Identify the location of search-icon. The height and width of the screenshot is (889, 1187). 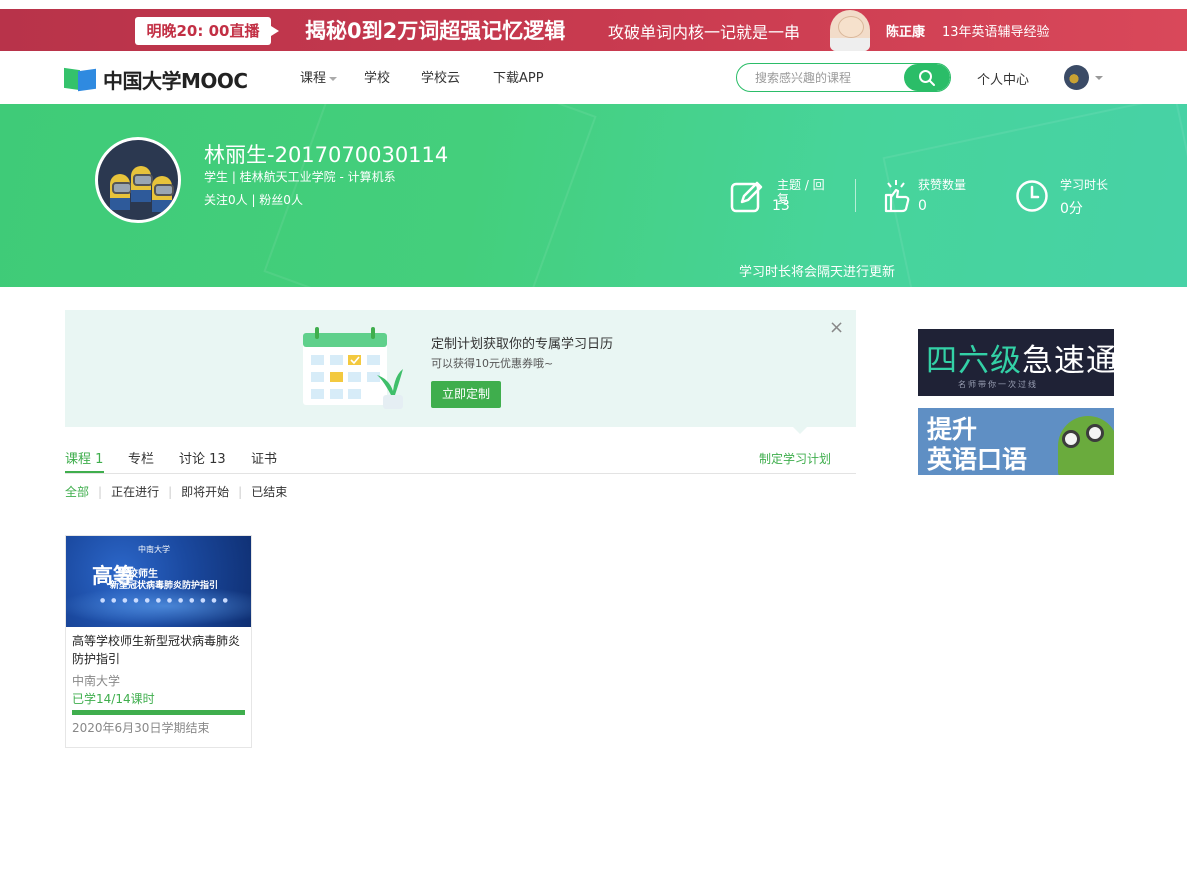
(927, 78).